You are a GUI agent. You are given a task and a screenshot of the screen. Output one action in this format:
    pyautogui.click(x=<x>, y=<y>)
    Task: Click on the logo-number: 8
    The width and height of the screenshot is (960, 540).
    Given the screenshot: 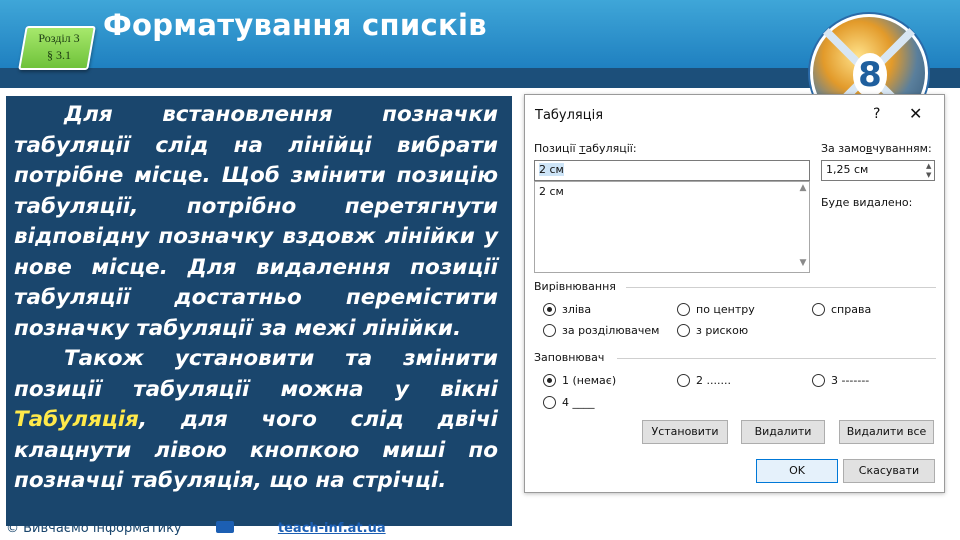 What is the action you would take?
    pyautogui.click(x=870, y=75)
    